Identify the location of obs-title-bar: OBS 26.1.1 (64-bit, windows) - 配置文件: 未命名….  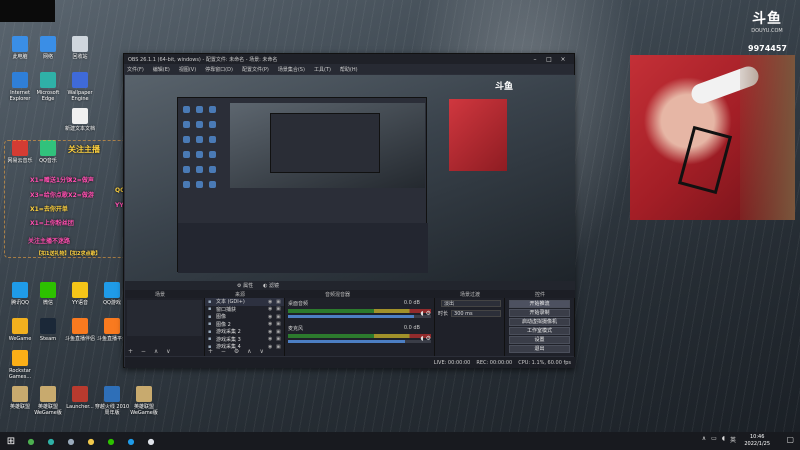
(349, 59).